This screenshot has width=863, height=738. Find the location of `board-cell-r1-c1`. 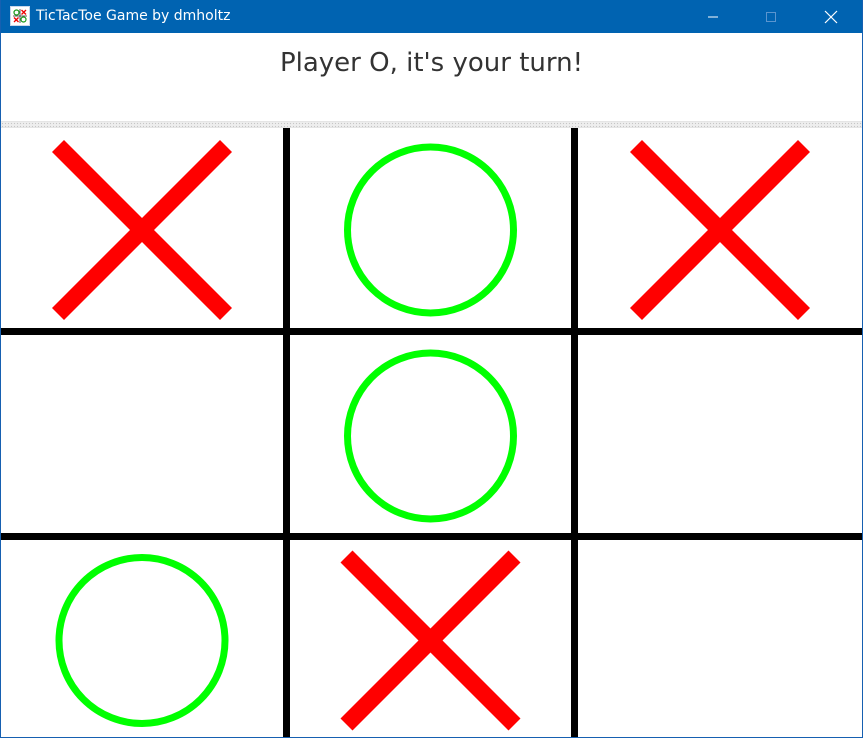

board-cell-r1-c1 is located at coordinates (142, 228).